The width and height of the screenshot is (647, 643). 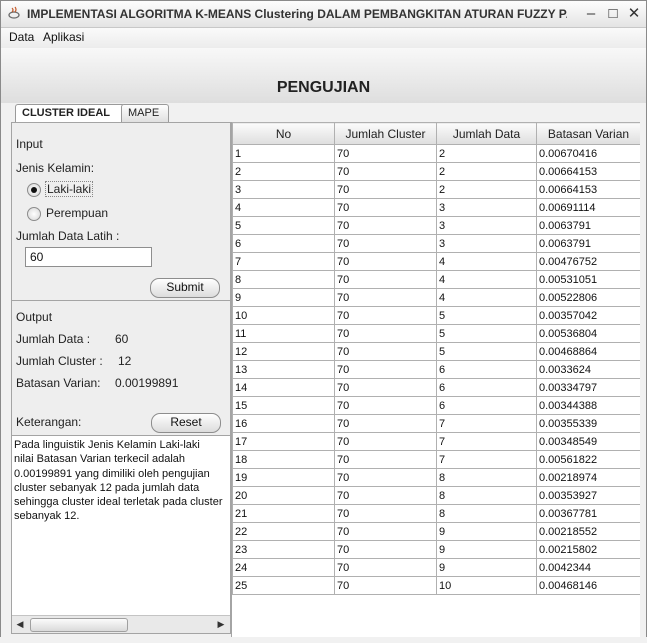 What do you see at coordinates (88, 257) in the screenshot?
I see `training-data-input: 60` at bounding box center [88, 257].